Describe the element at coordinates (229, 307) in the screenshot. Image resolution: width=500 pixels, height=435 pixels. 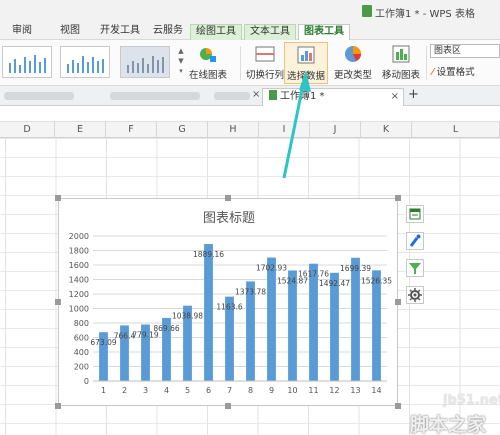
I see `data-label: 1163.6` at that location.